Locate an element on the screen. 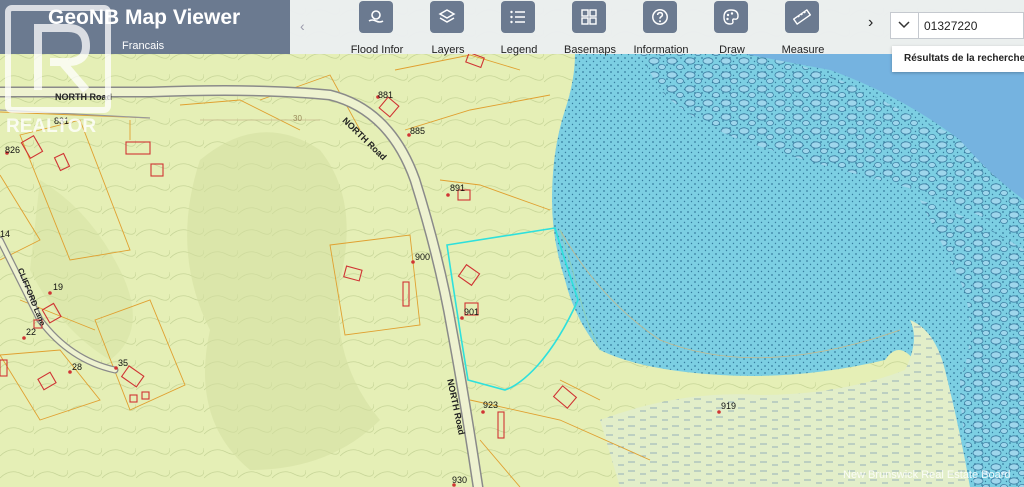  layers-icon is located at coordinates (447, 17).